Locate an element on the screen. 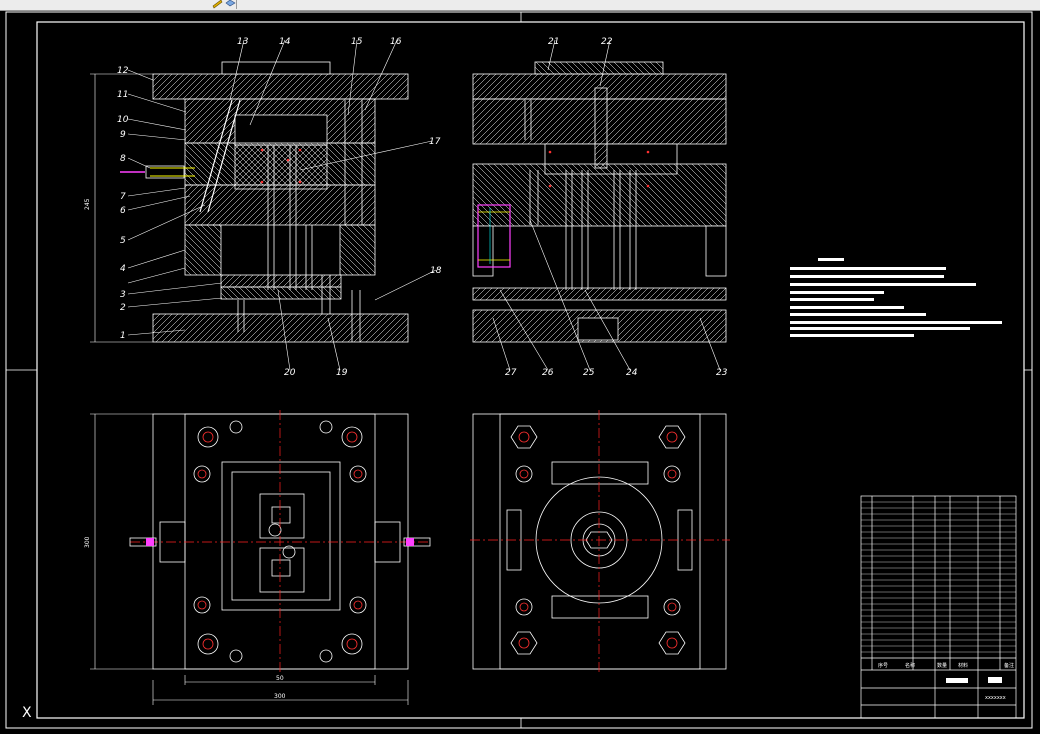 The image size is (1040, 734). part-label-11: 11 is located at coordinates (122, 95).